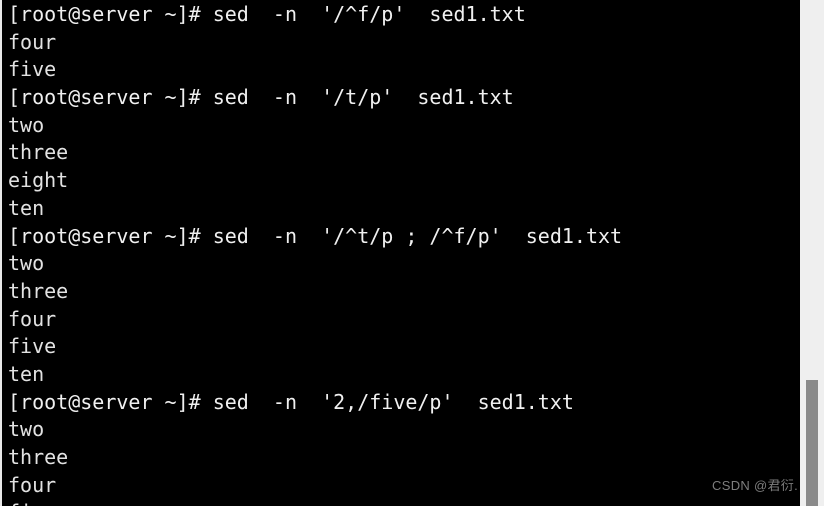 This screenshot has width=824, height=506. I want to click on watermark-label: CSDN @君衍., so click(755, 485).